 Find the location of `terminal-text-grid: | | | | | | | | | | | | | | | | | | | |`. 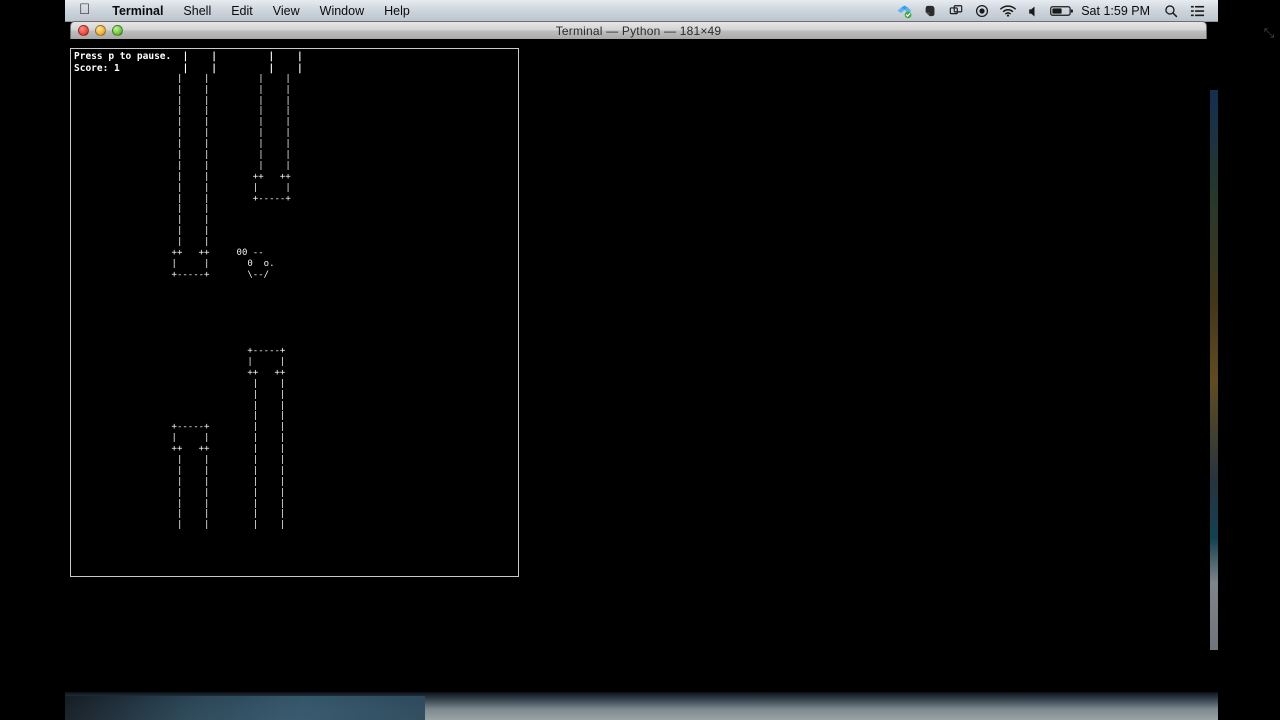

terminal-text-grid: | | | | | | | | | | | | | | | | | | | | is located at coordinates (182, 291).